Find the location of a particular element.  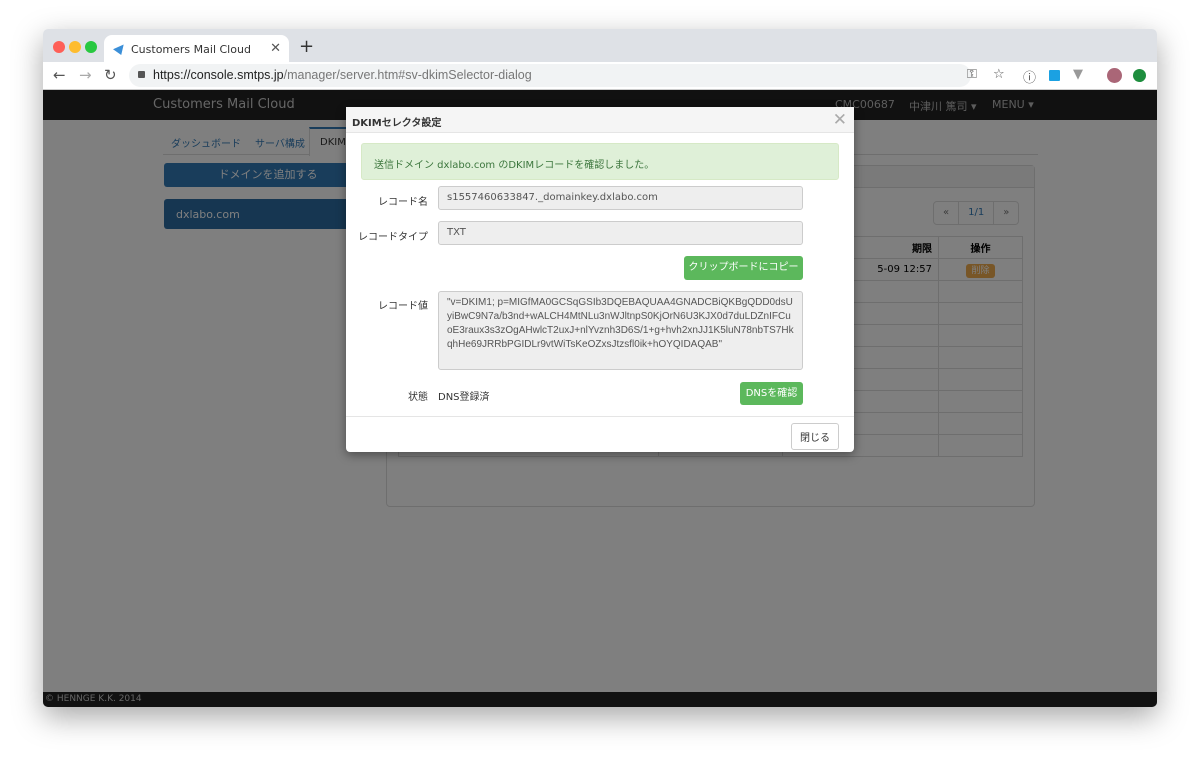

forward-icon: → is located at coordinates (85, 75).